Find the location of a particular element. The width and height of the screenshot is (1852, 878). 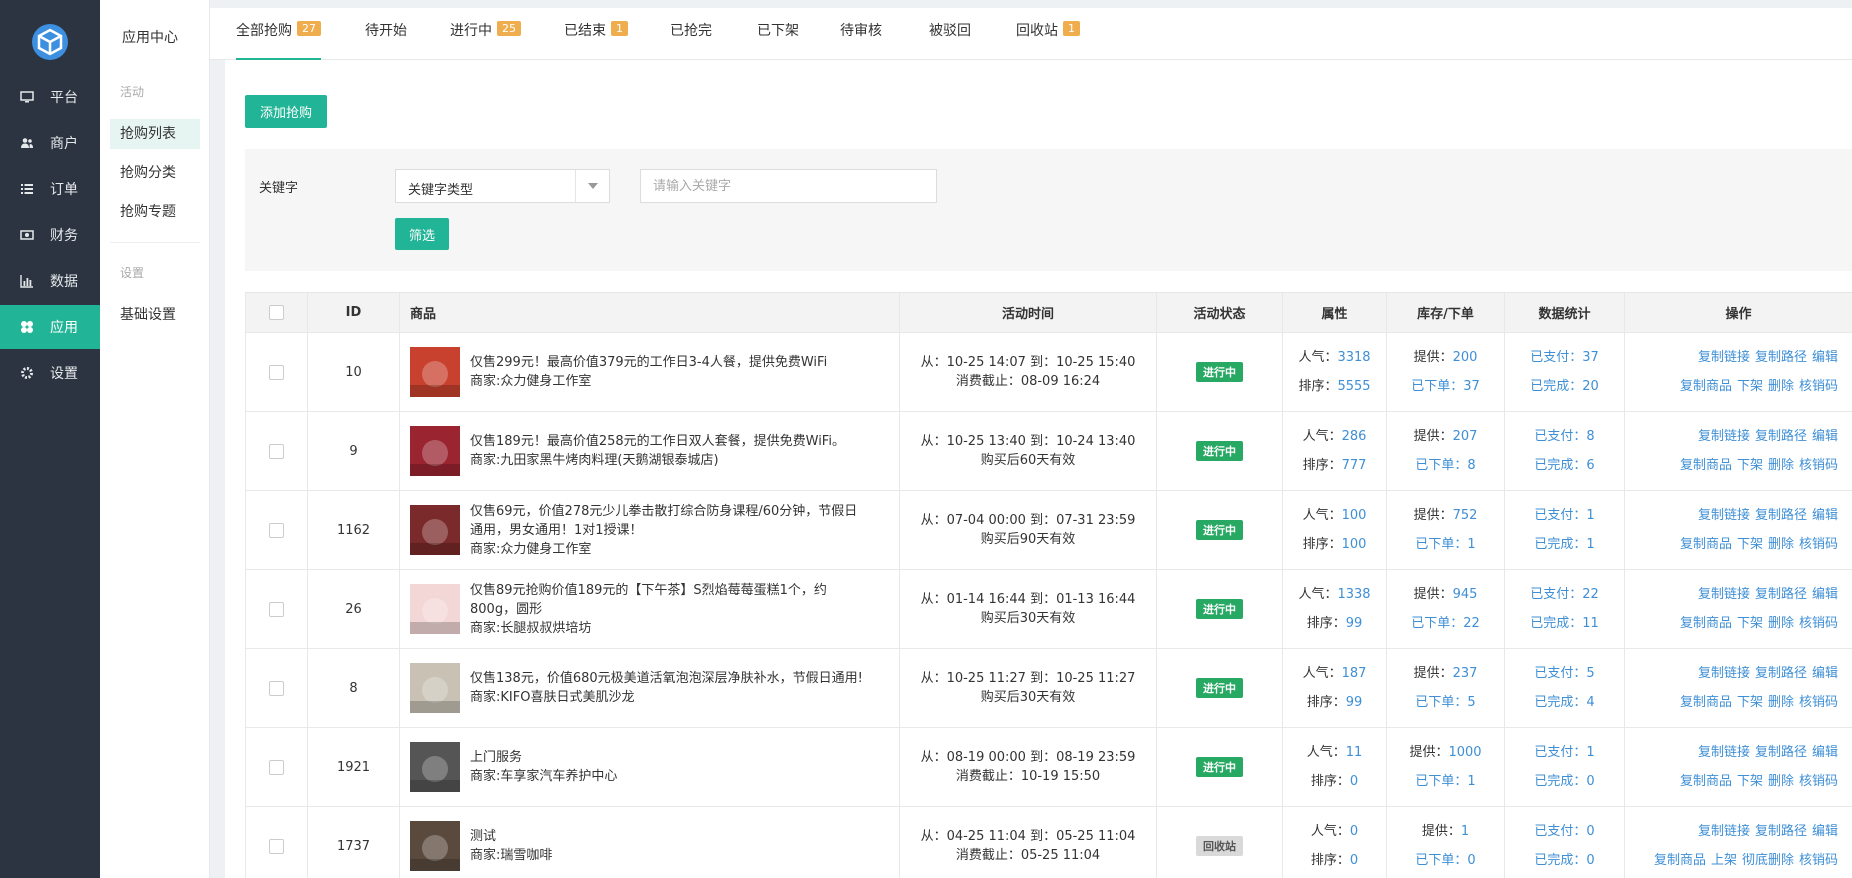

stat-value: 8 is located at coordinates (1471, 465).